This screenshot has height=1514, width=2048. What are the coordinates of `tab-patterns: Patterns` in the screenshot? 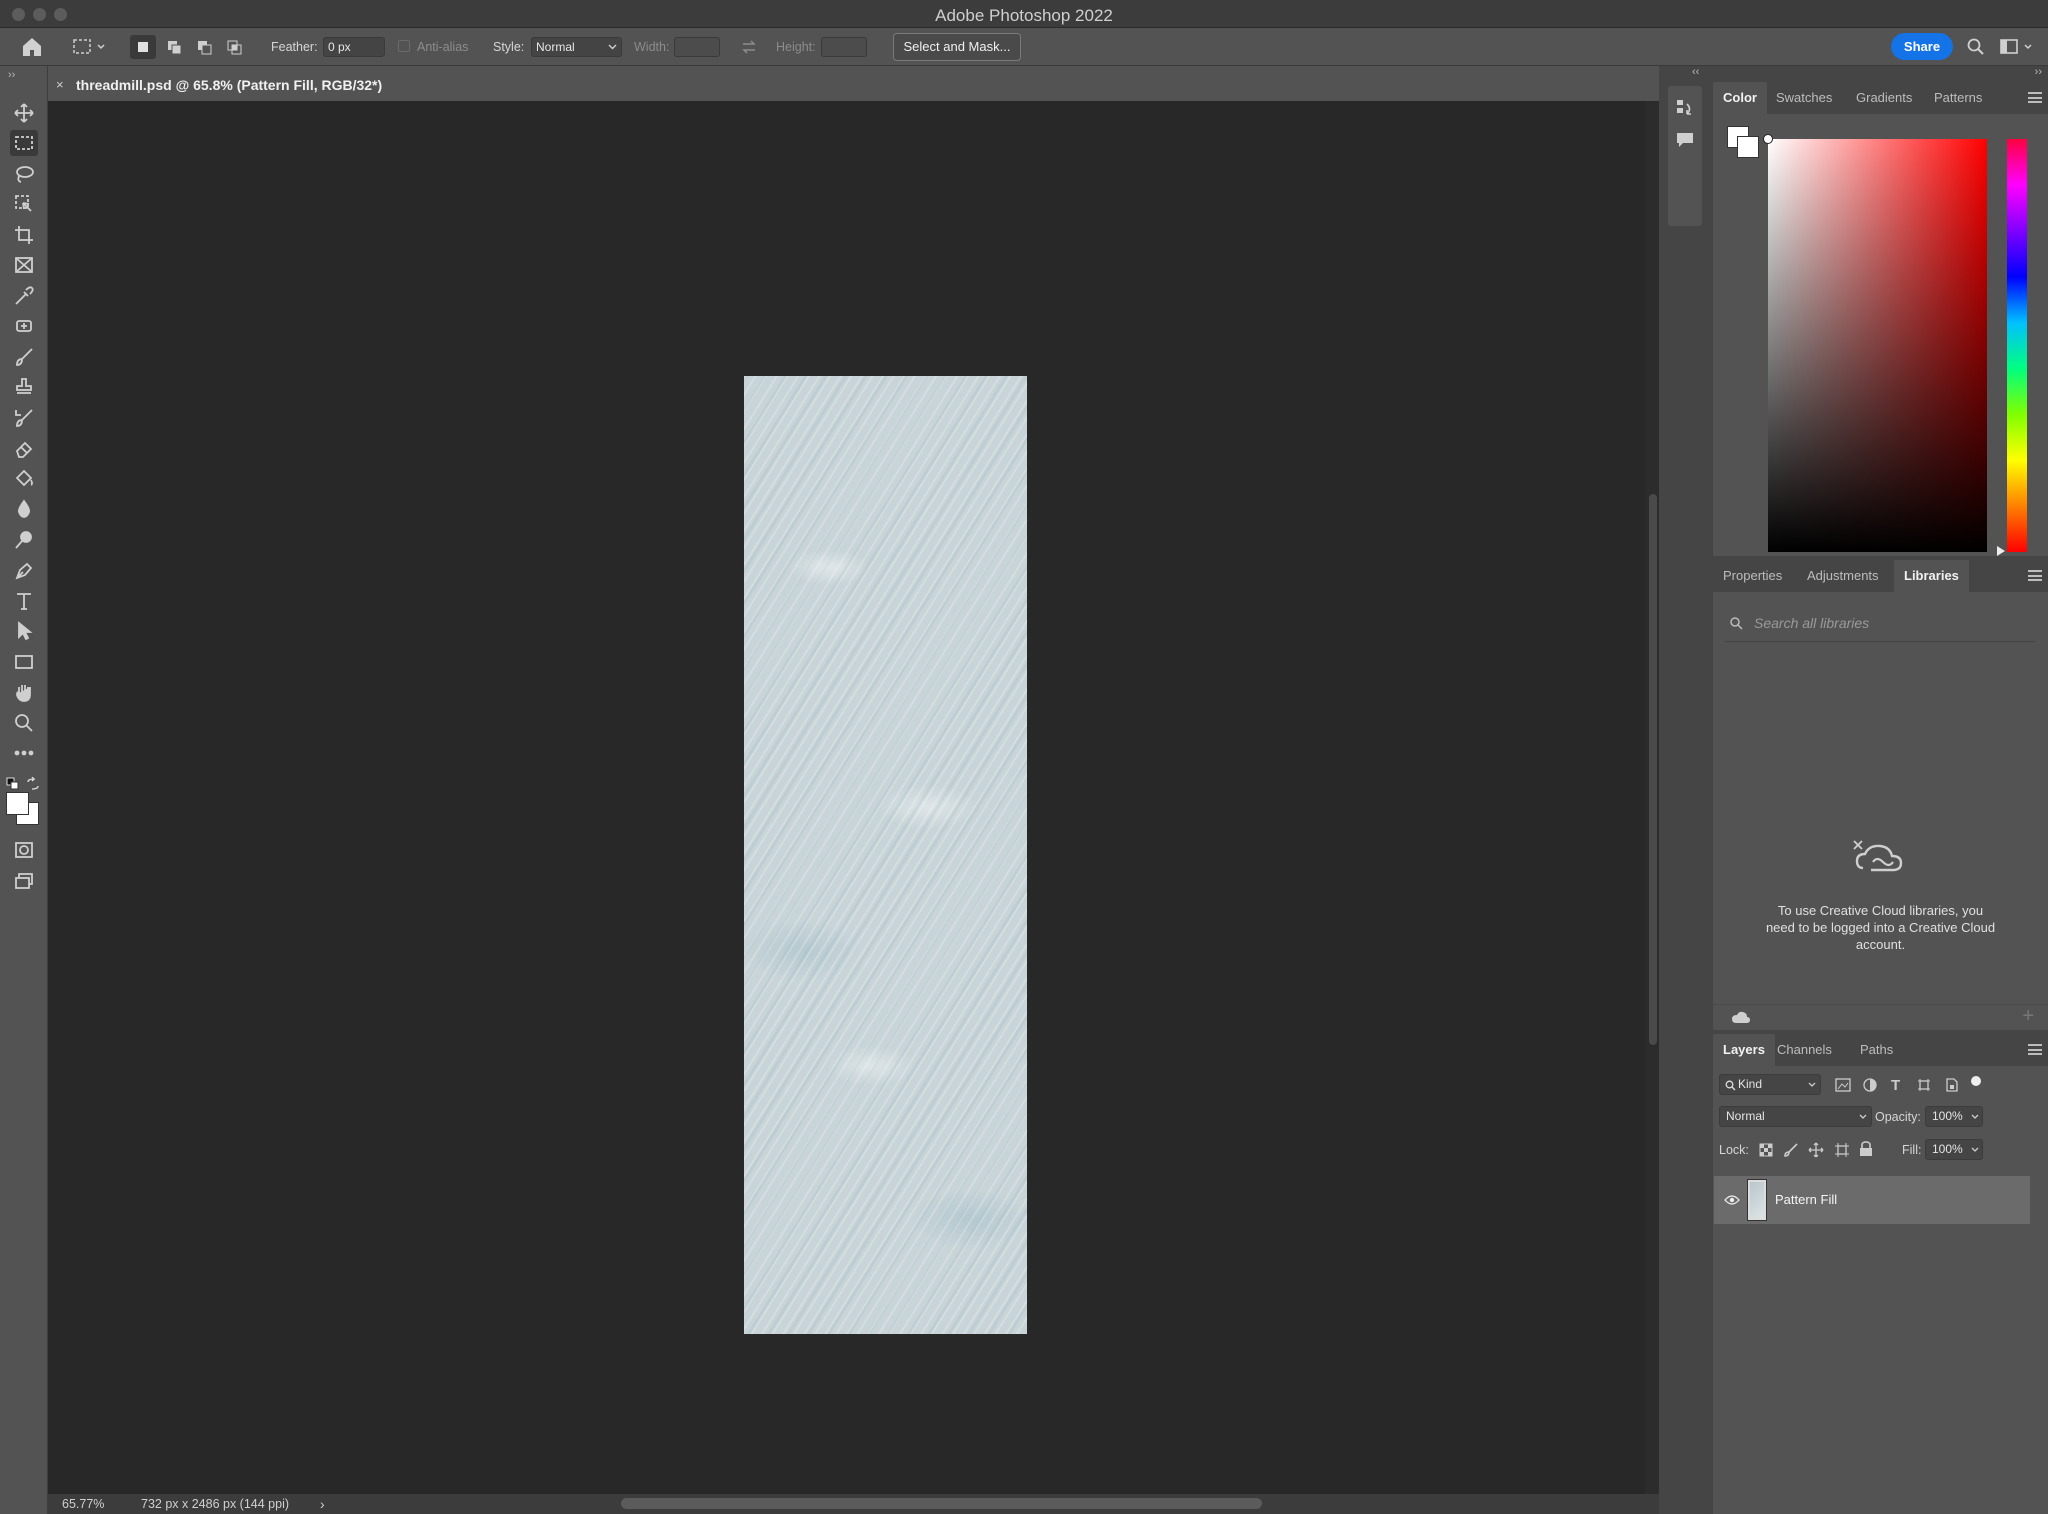 It's located at (1958, 98).